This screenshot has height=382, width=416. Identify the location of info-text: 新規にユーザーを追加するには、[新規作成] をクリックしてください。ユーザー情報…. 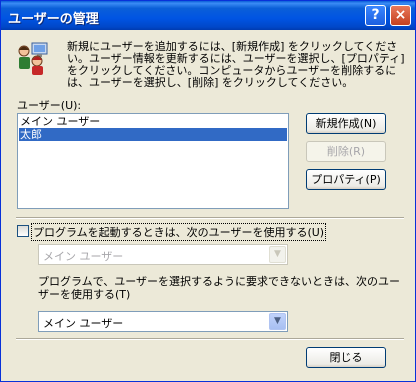
(236, 64).